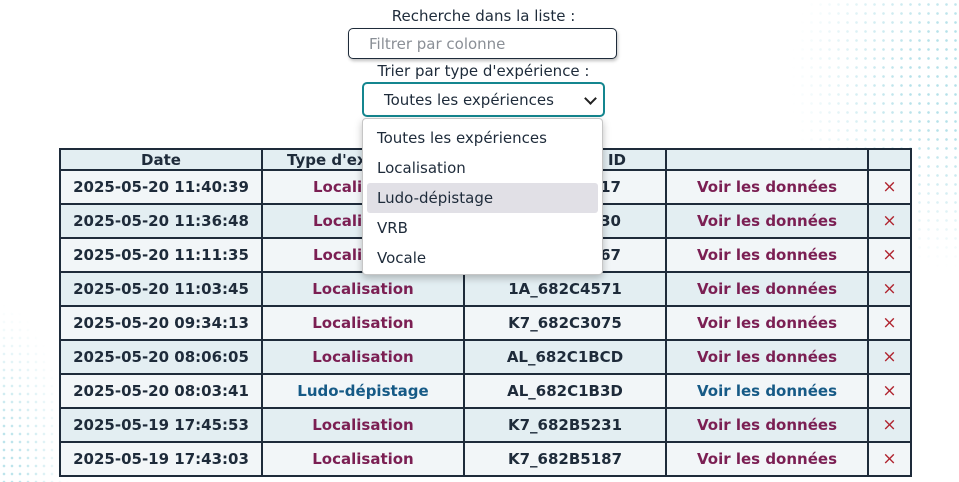  Describe the element at coordinates (889, 159) in the screenshot. I see `column-header-delete` at that location.